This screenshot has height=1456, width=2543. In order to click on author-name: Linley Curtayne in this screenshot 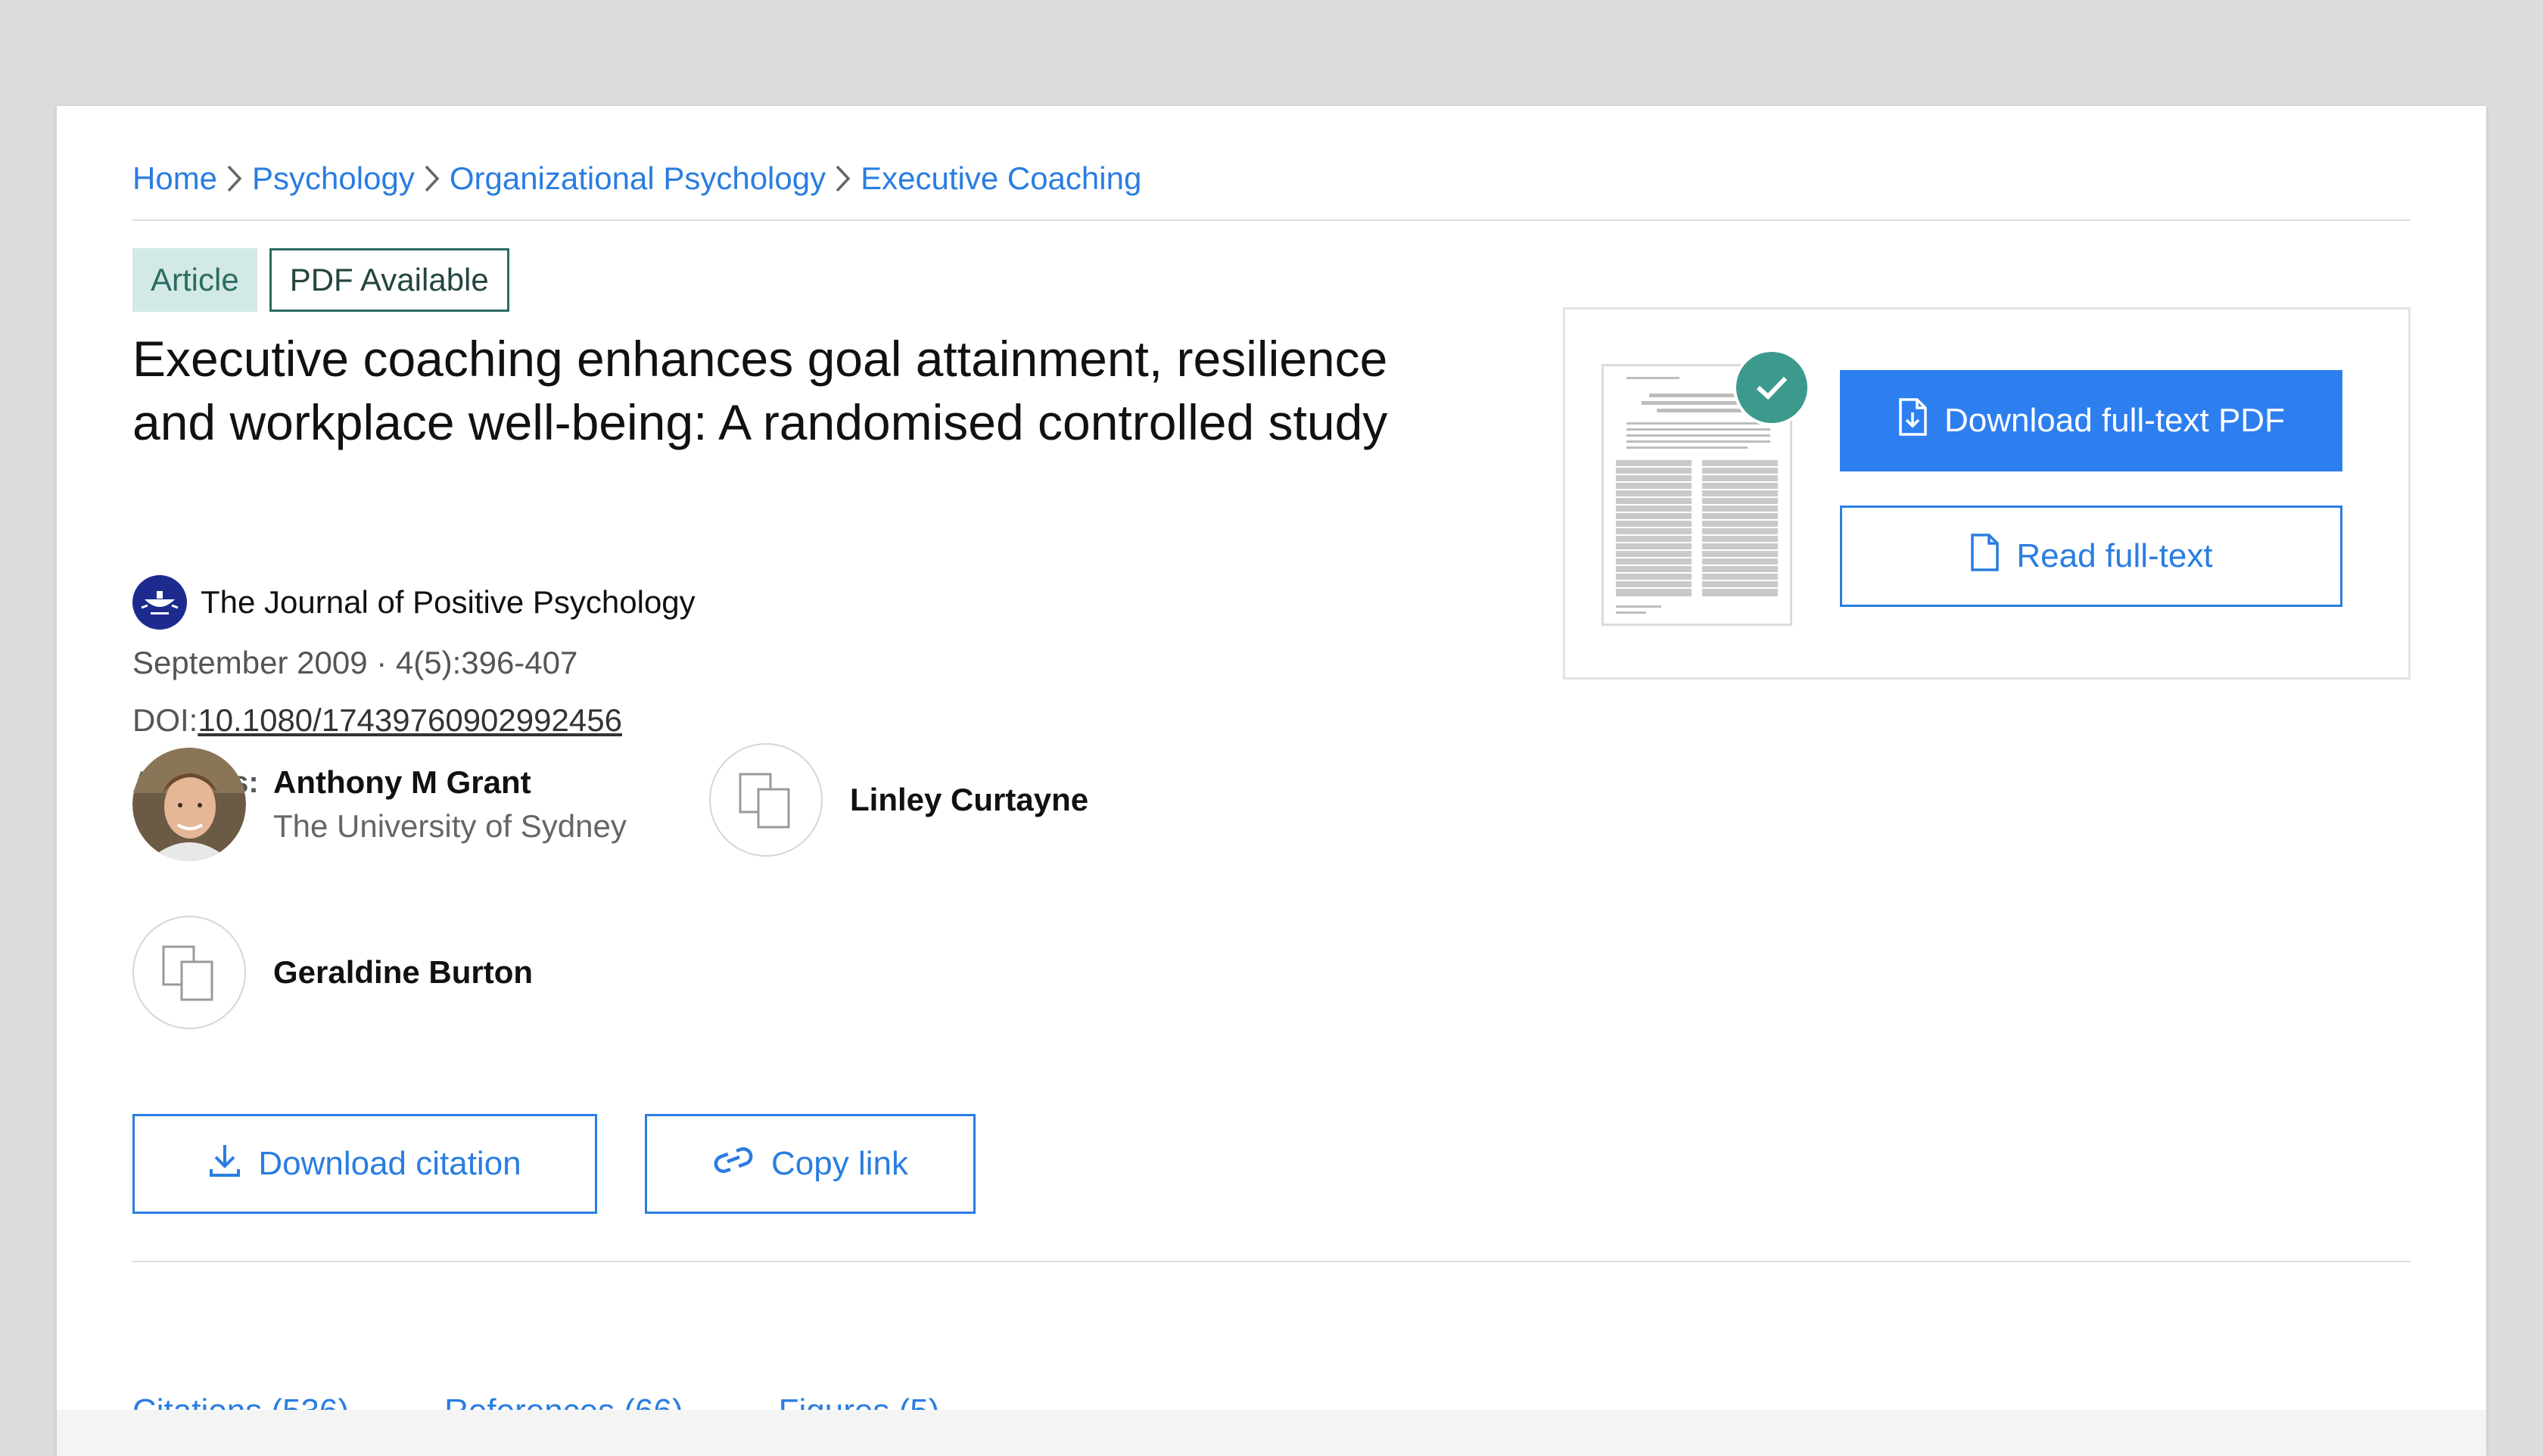, I will do `click(969, 800)`.